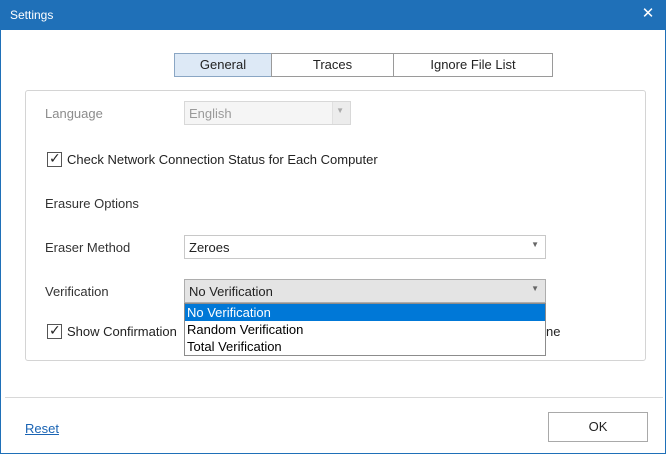 The height and width of the screenshot is (454, 666). Describe the element at coordinates (365, 312) in the screenshot. I see `option-no-verification: No Verification` at that location.